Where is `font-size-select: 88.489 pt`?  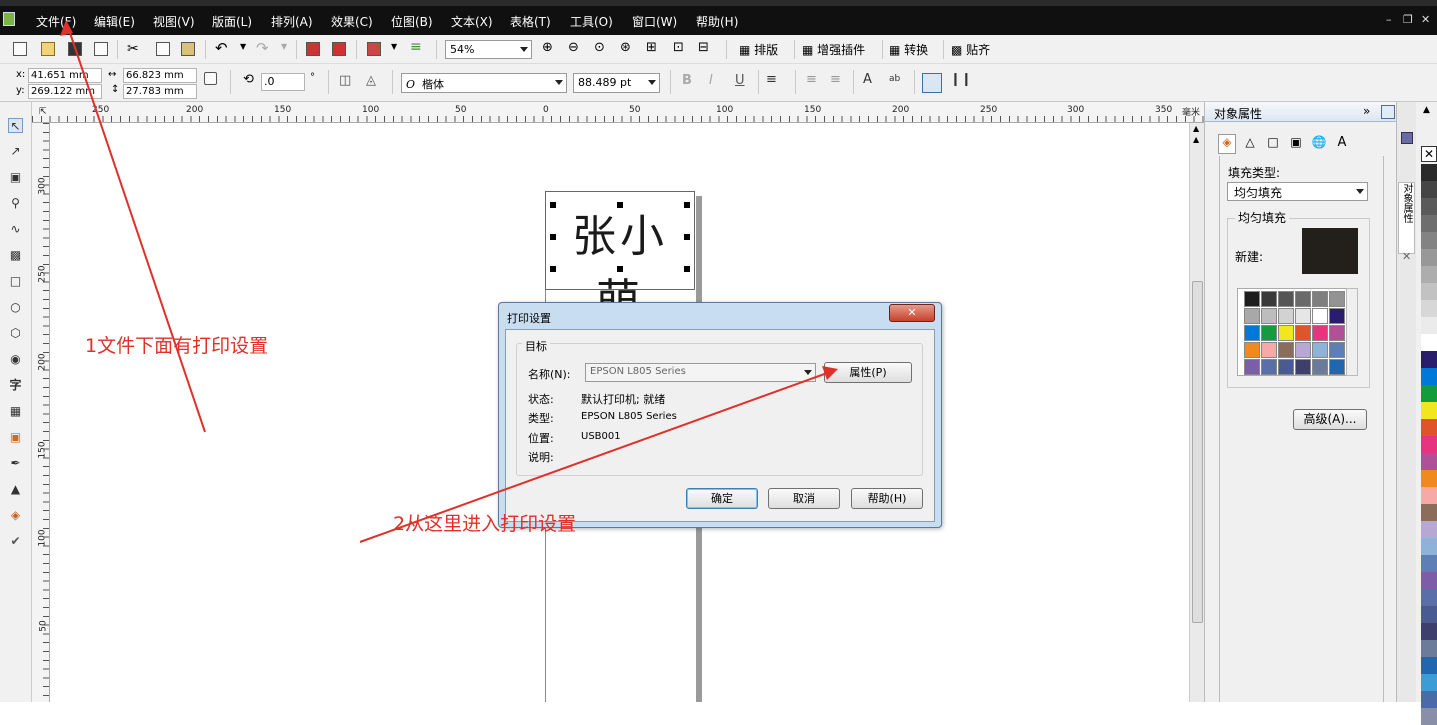 font-size-select: 88.489 pt is located at coordinates (616, 83).